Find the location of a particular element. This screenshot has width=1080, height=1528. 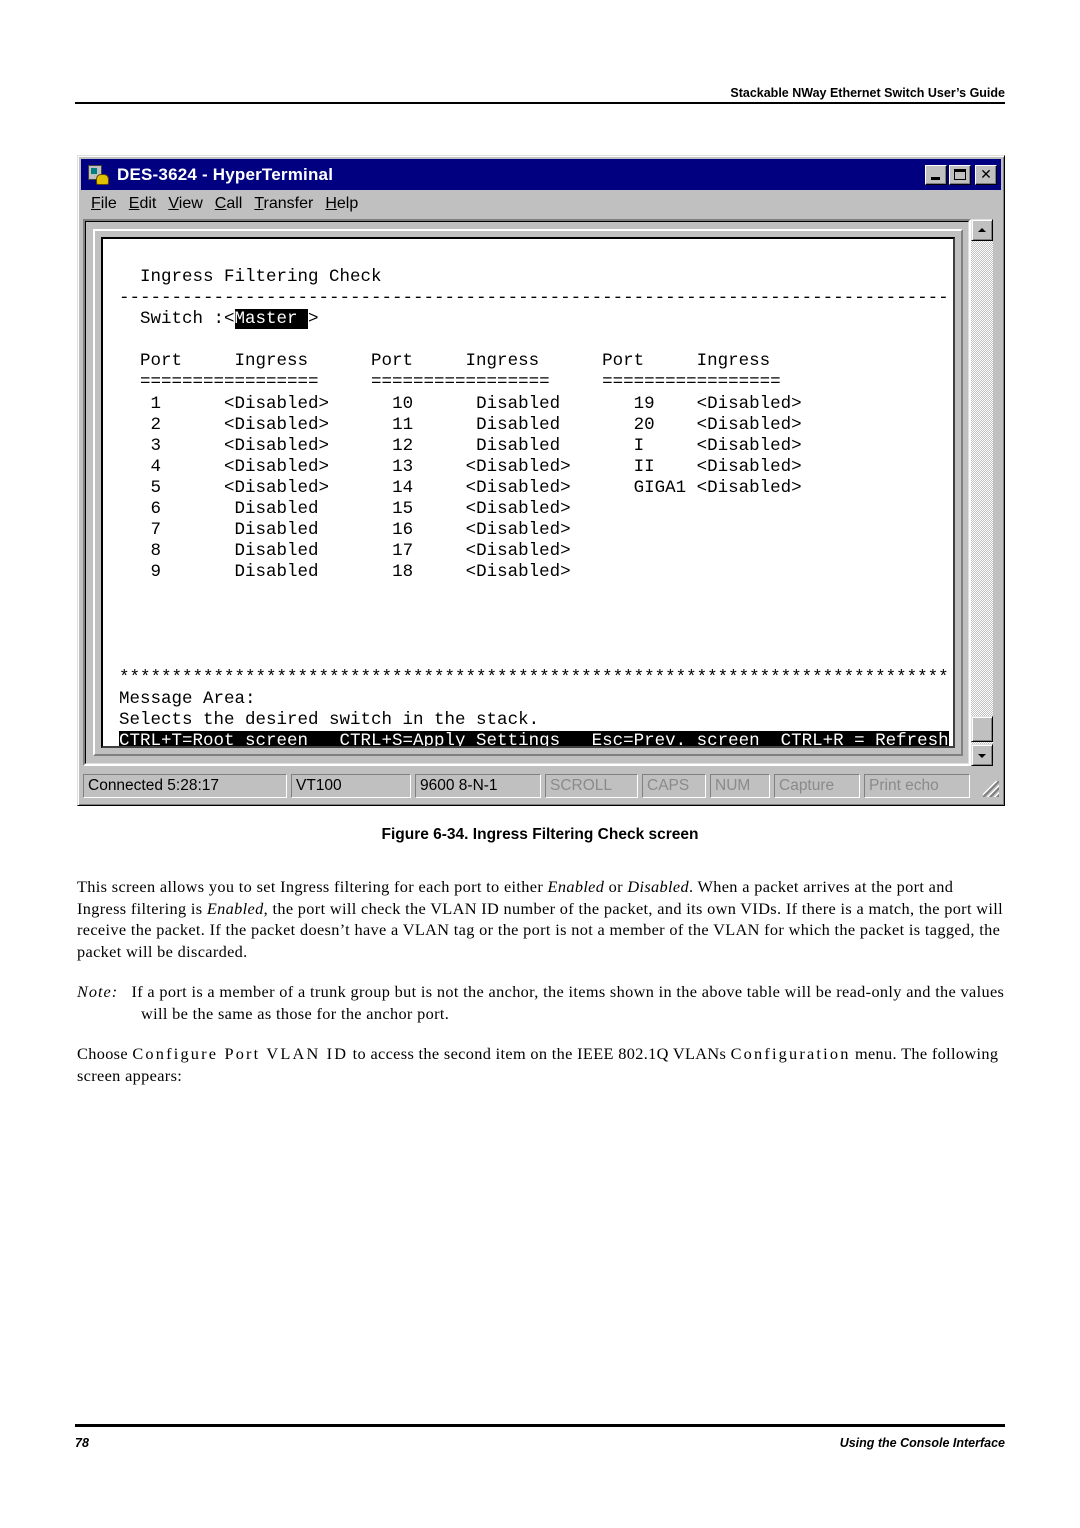

menu-call: Call is located at coordinates (229, 204).